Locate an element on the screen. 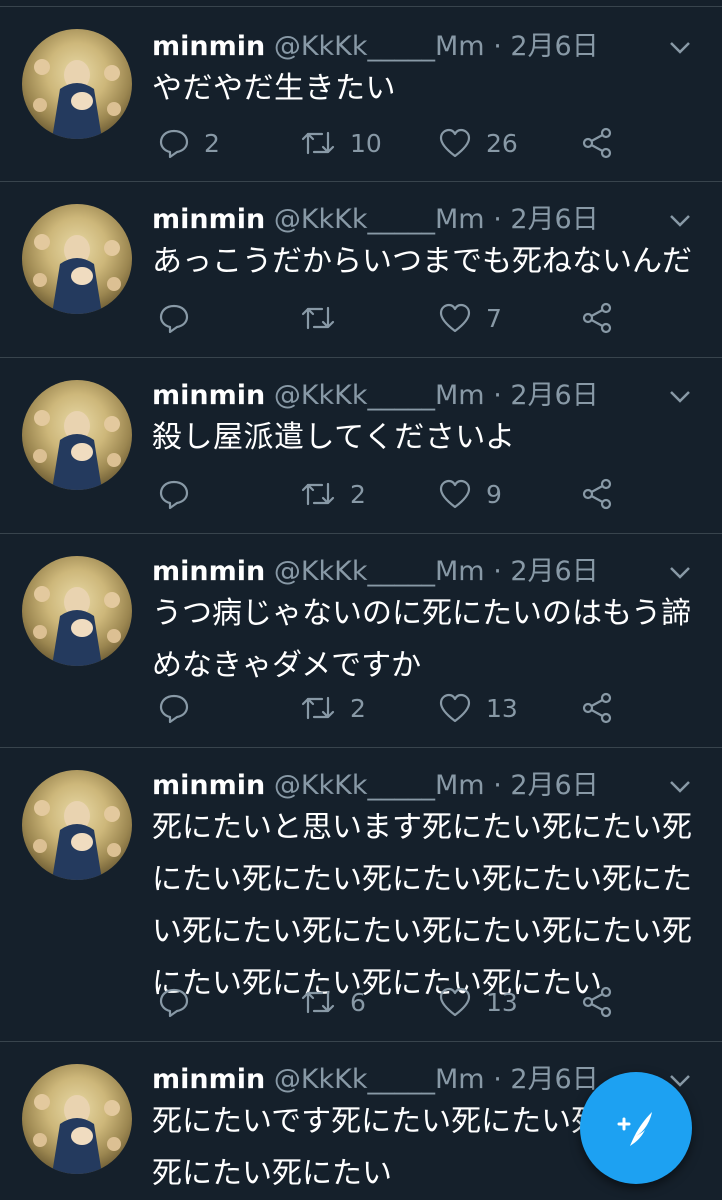 Image resolution: width=722 pixels, height=1200 pixels. like-button: 26 is located at coordinates (478, 143).